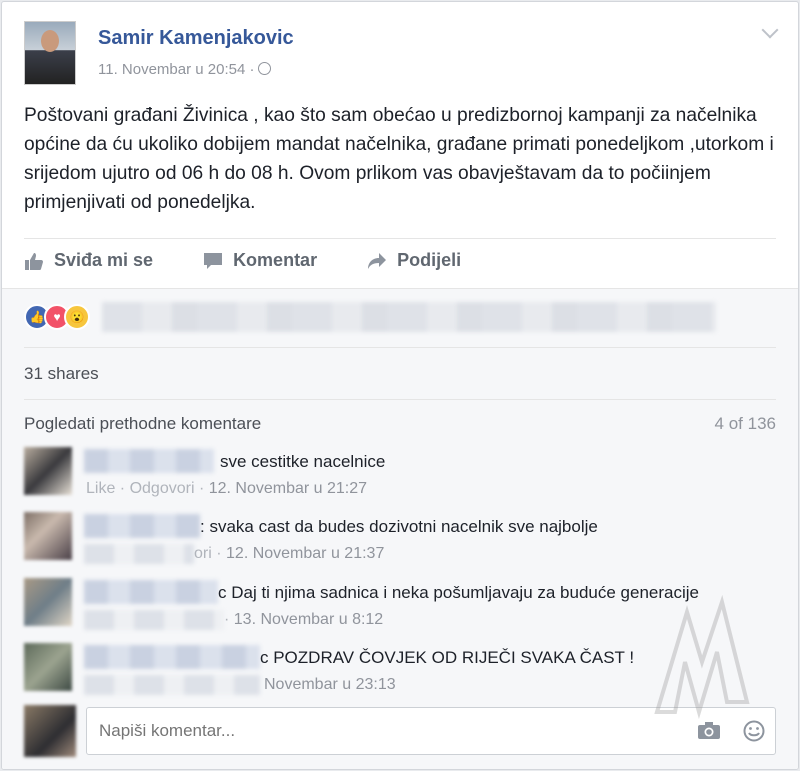  I want to click on share-button: Podijeli, so click(414, 260).